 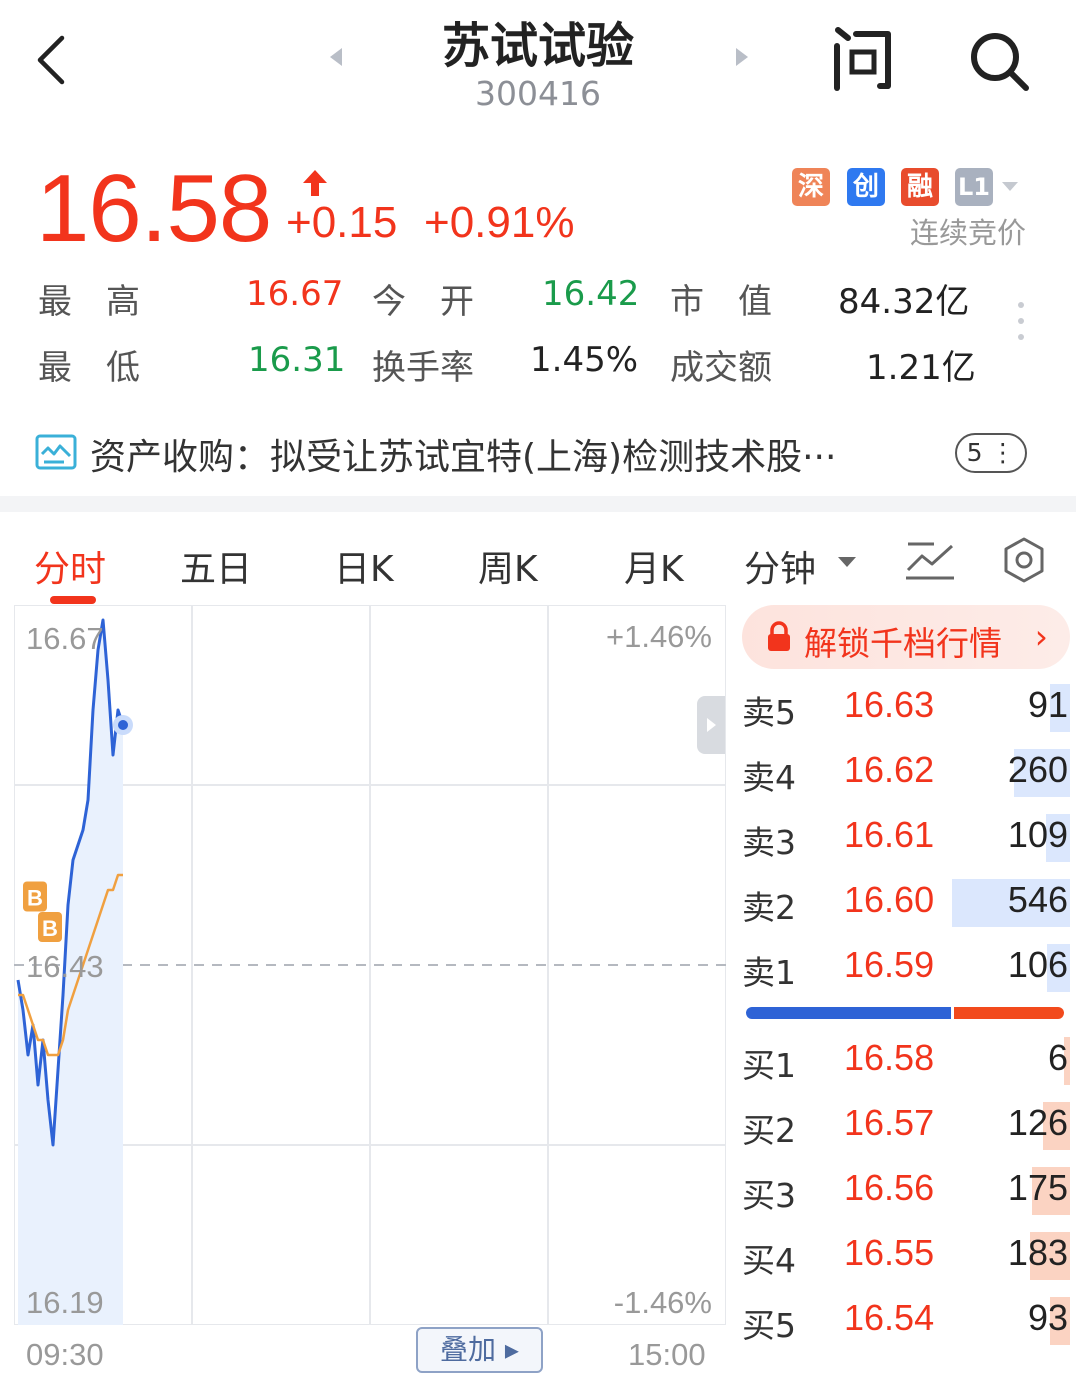 I want to click on trade-marker-2: B, so click(x=50, y=927).